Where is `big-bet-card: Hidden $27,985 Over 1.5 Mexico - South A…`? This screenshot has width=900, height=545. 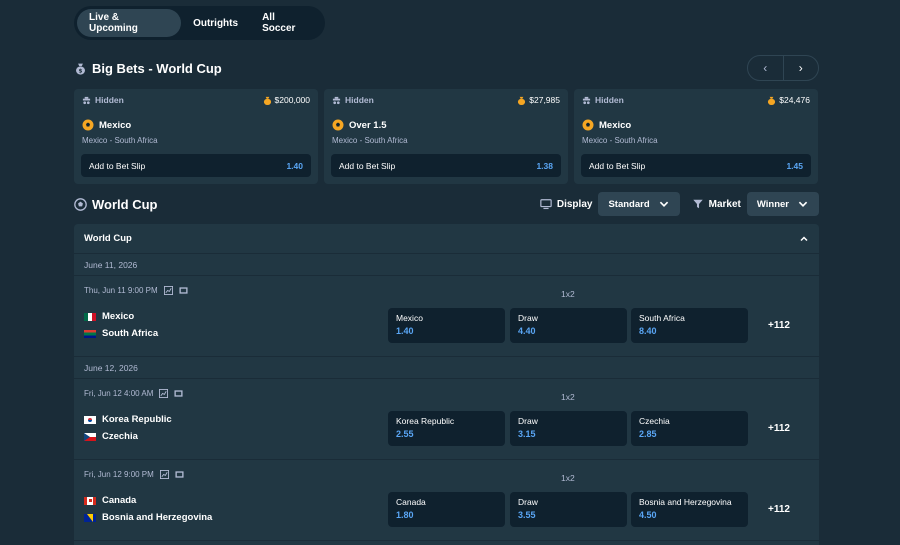
big-bet-card: Hidden $27,985 Over 1.5 Mexico - South A… is located at coordinates (446, 136).